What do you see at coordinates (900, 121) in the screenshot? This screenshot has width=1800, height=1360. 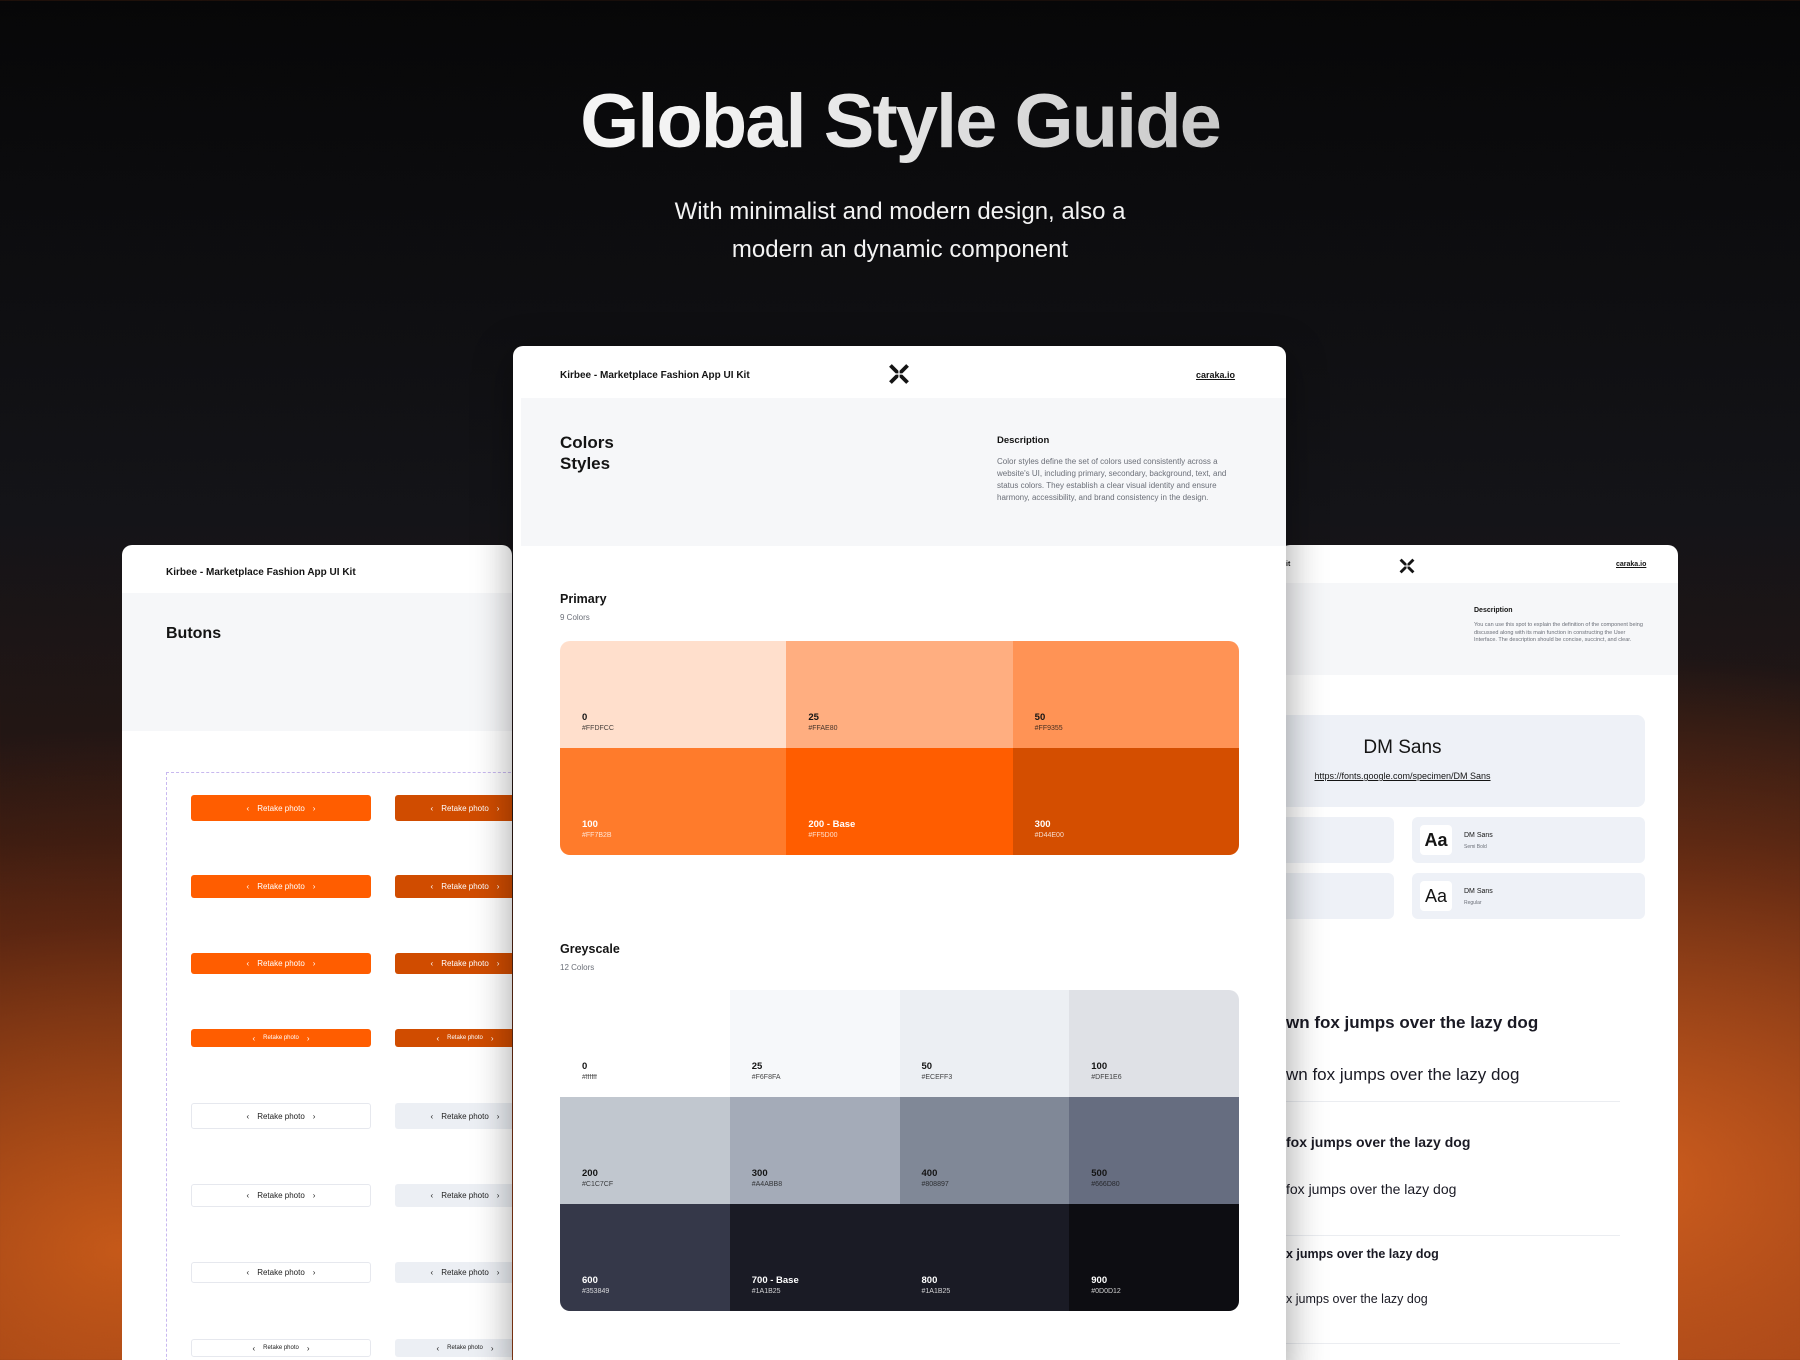 I see `hero-title: Global Style Guide` at bounding box center [900, 121].